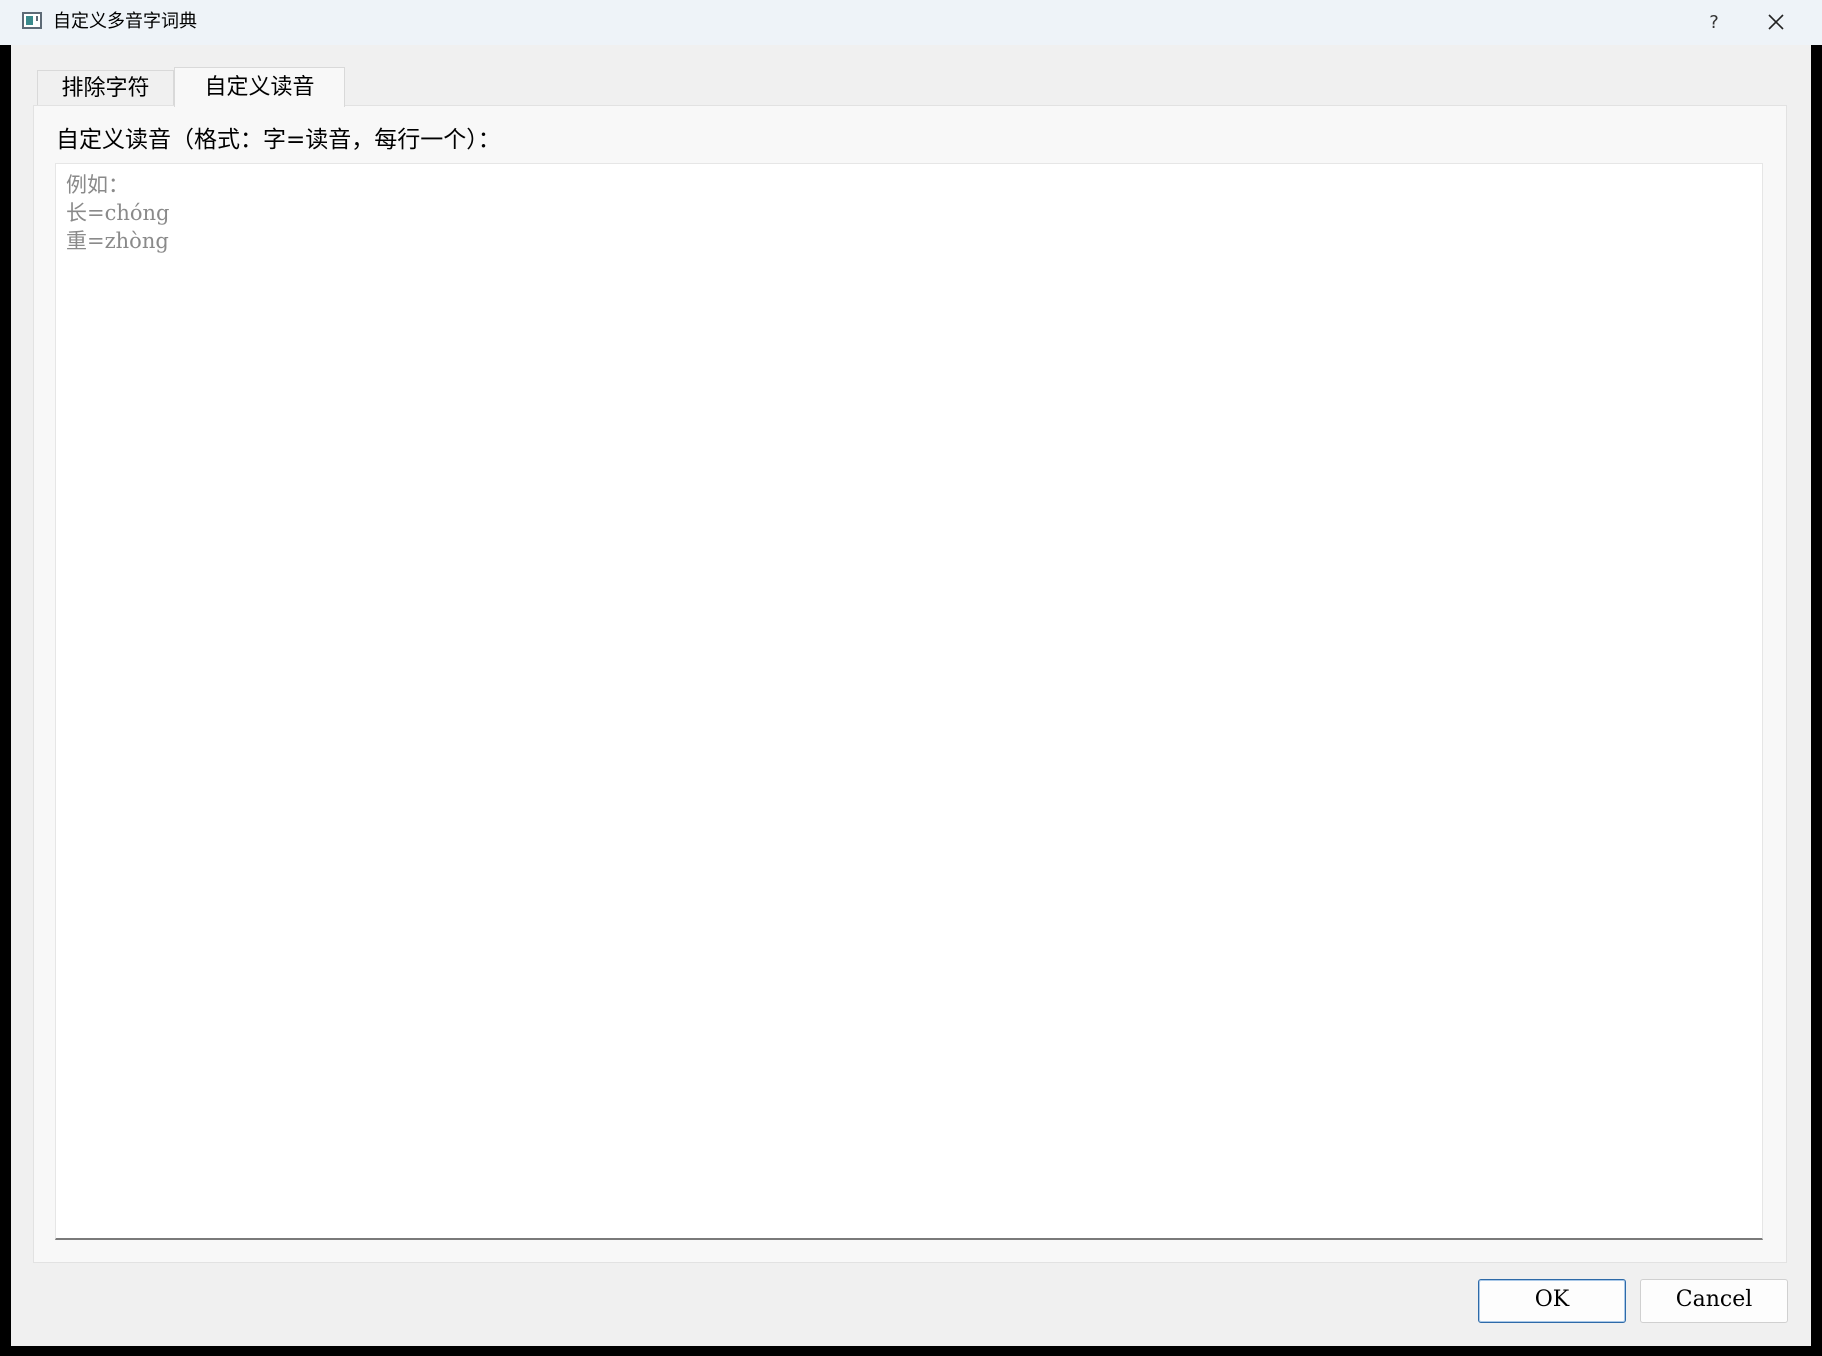 The height and width of the screenshot is (1356, 1822). I want to click on tab-exclude-chars: 排除字符, so click(105, 88).